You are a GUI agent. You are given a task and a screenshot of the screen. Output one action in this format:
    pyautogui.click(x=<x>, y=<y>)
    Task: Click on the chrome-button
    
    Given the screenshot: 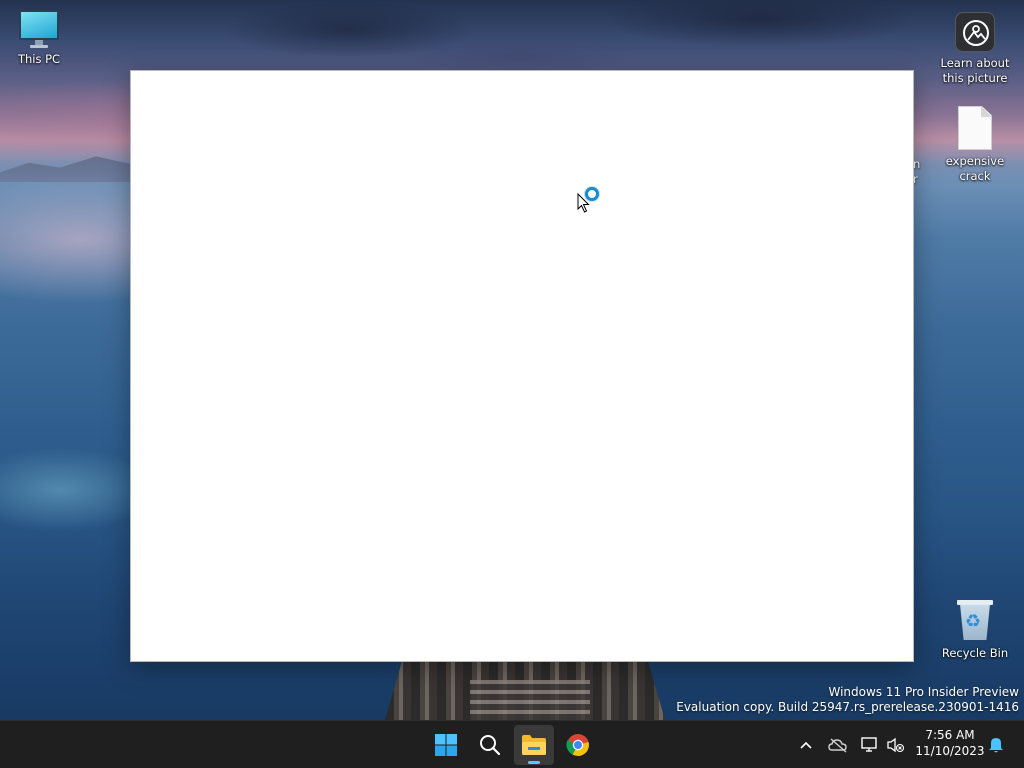 What is the action you would take?
    pyautogui.click(x=578, y=745)
    